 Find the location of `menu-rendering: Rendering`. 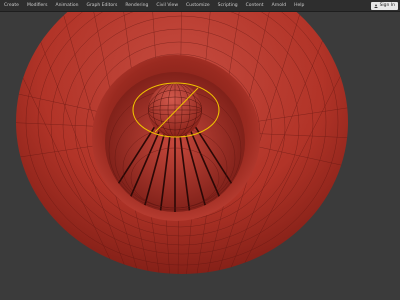

menu-rendering: Rendering is located at coordinates (136, 6).